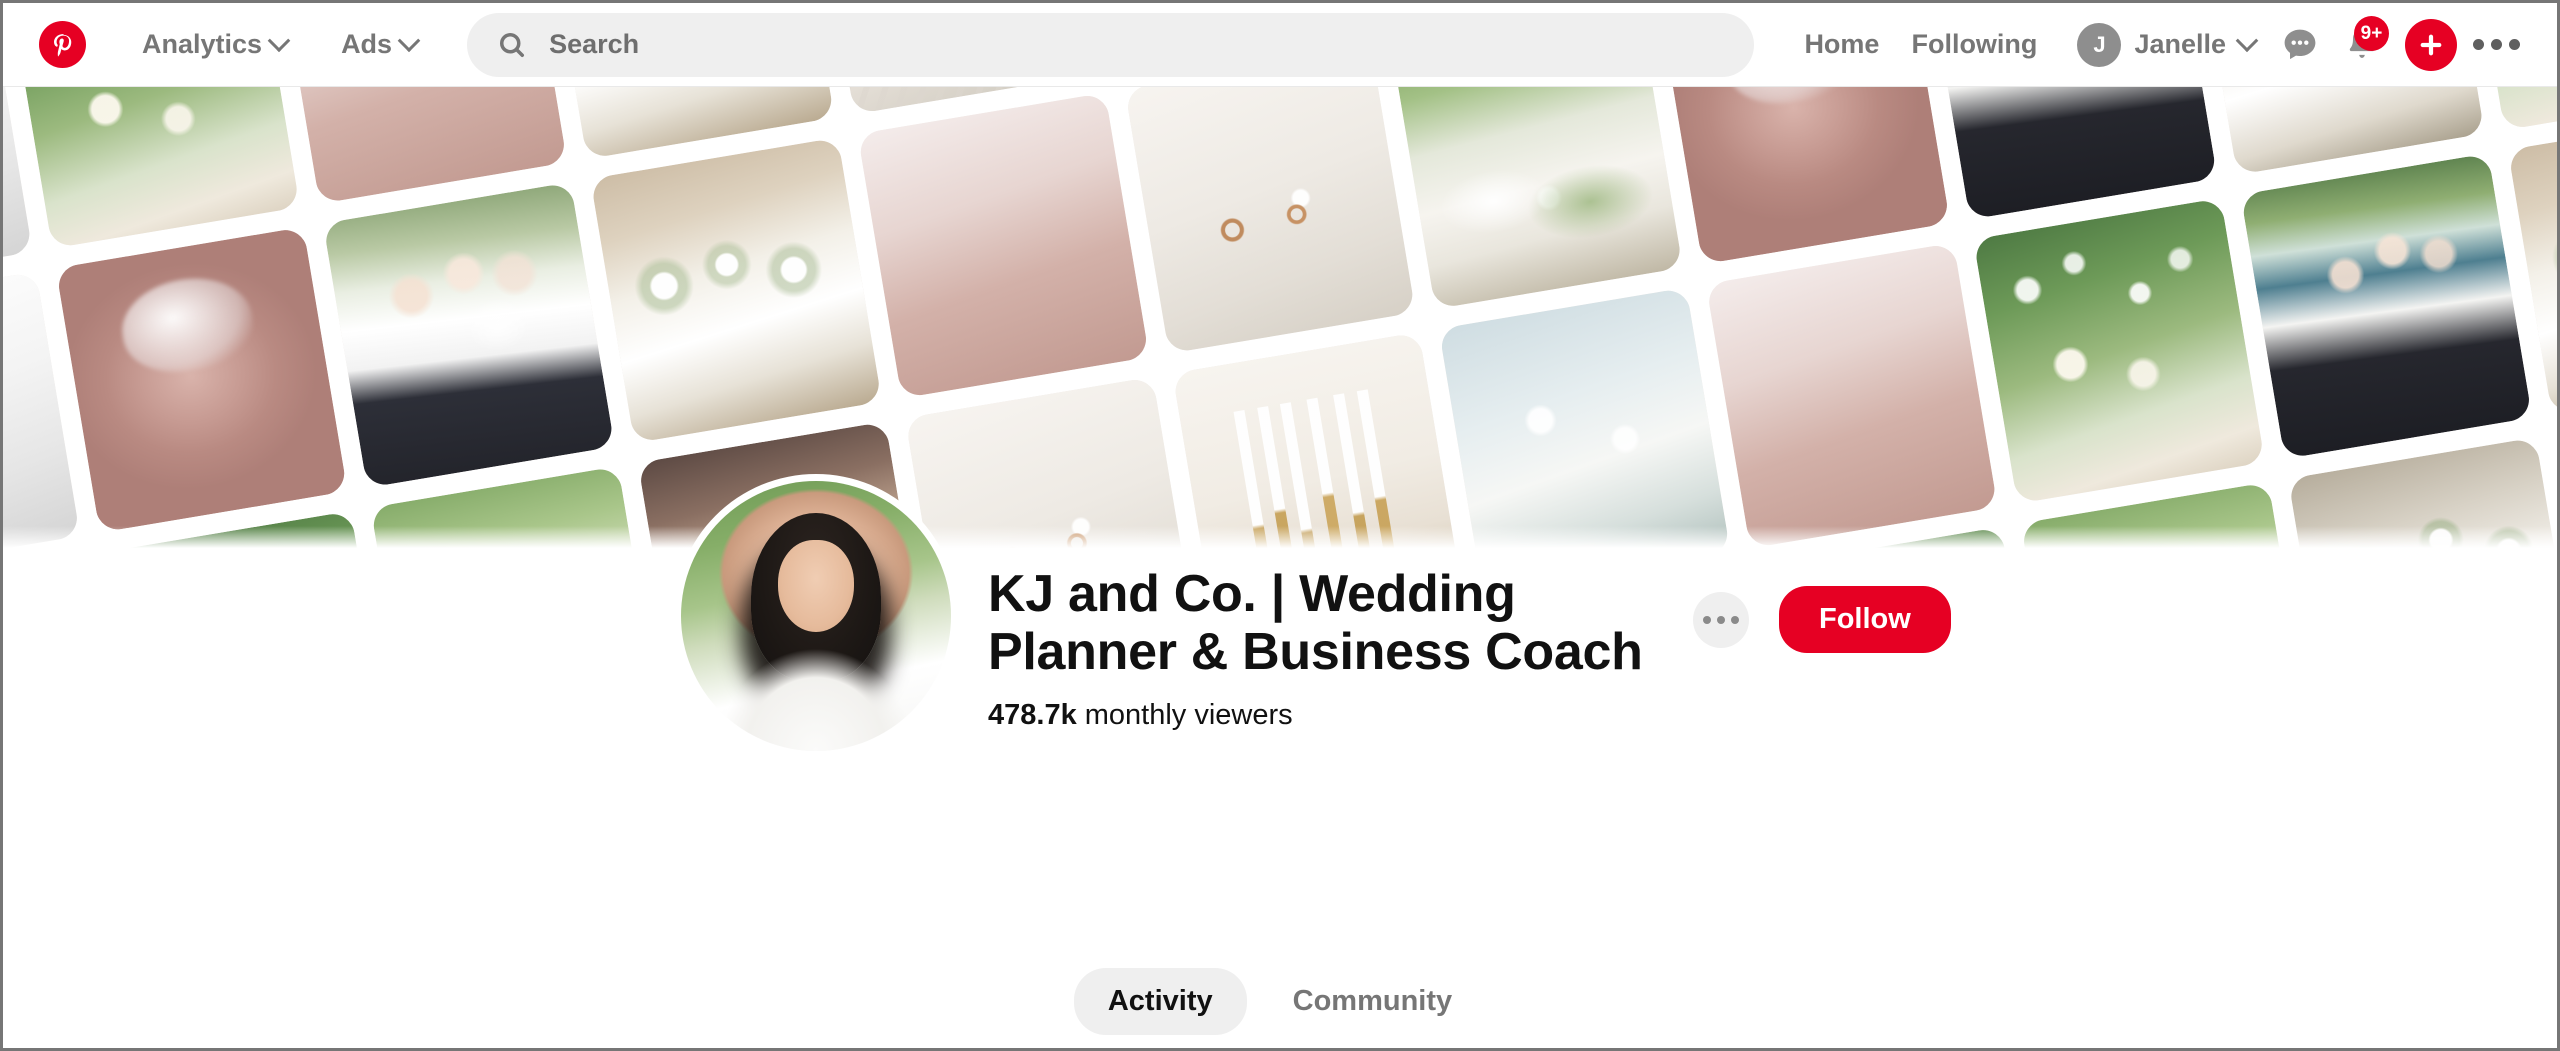 Image resolution: width=2560 pixels, height=1051 pixels. What do you see at coordinates (62, 44) in the screenshot?
I see `pinterest-logo-icon` at bounding box center [62, 44].